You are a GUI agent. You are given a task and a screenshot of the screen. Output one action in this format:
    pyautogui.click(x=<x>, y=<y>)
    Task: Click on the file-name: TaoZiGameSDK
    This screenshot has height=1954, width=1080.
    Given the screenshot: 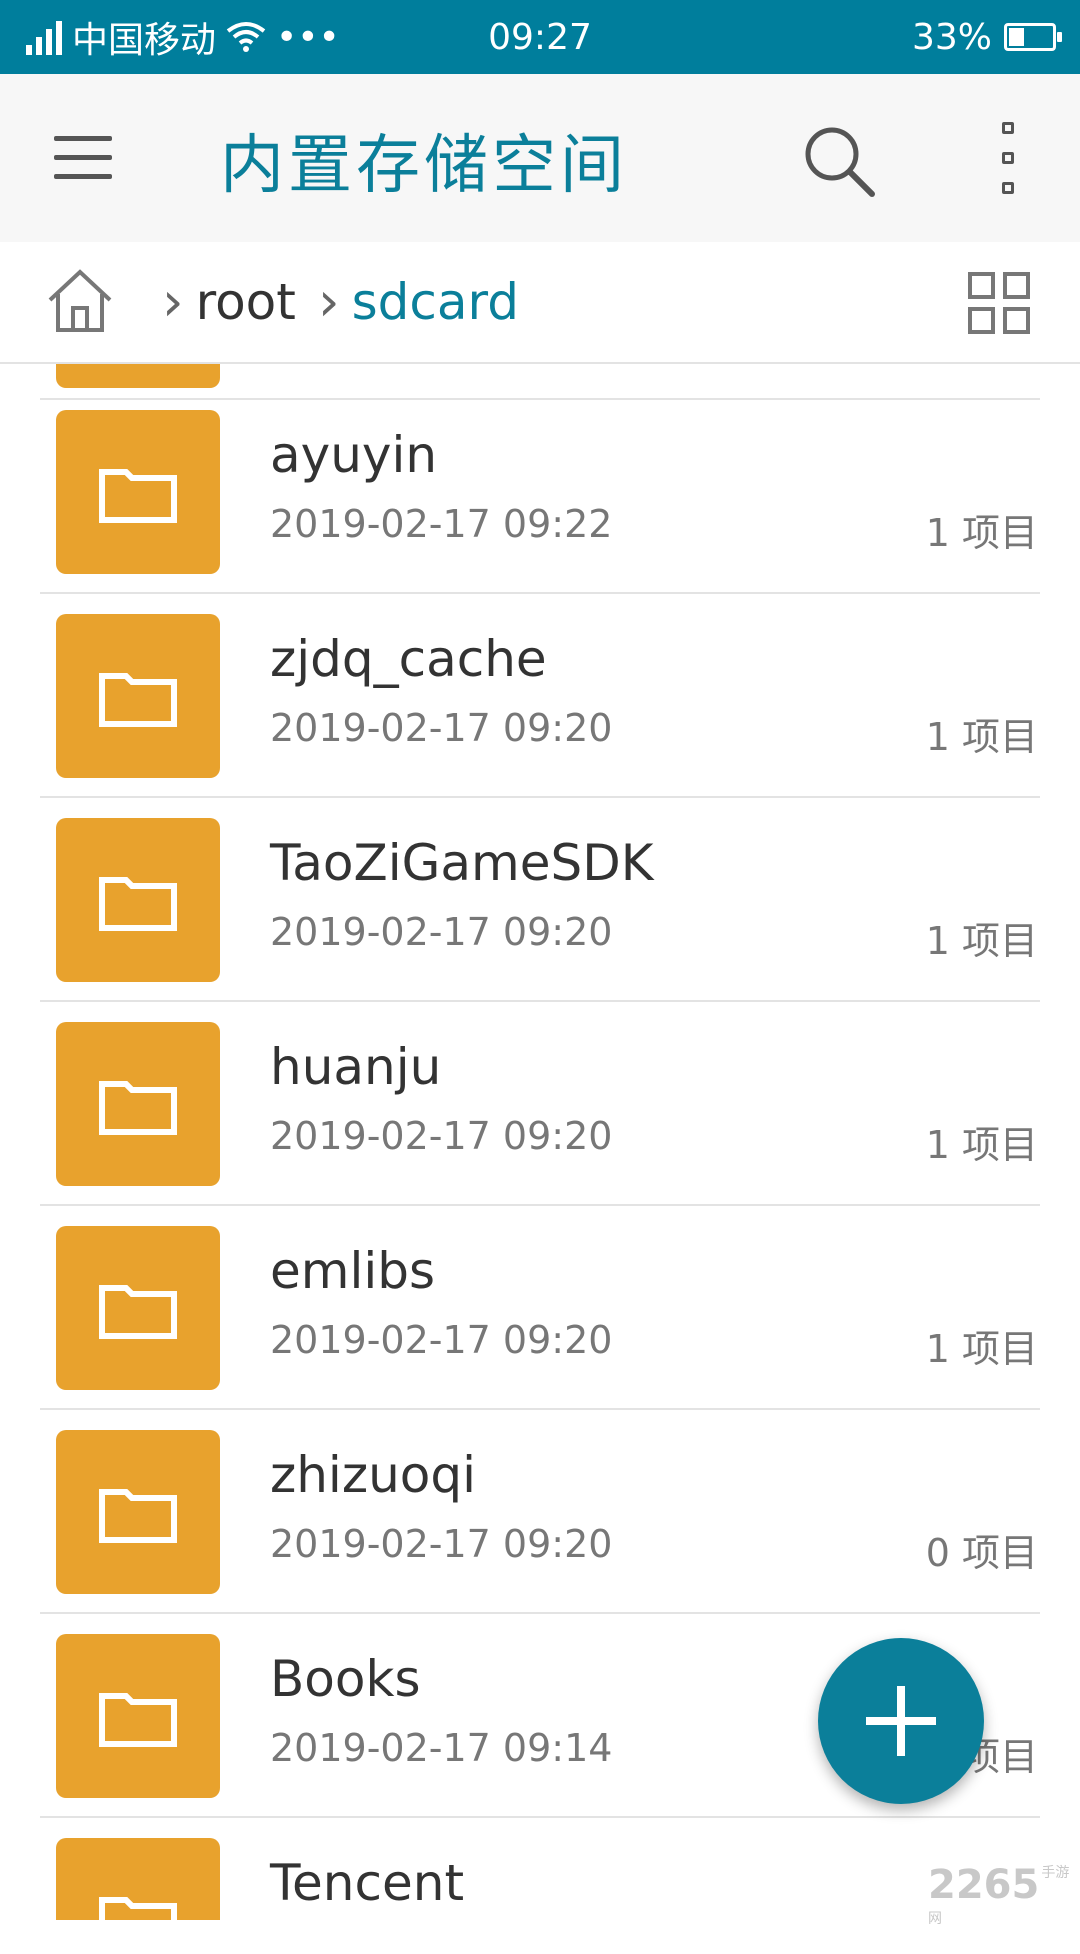 What is the action you would take?
    pyautogui.click(x=462, y=863)
    